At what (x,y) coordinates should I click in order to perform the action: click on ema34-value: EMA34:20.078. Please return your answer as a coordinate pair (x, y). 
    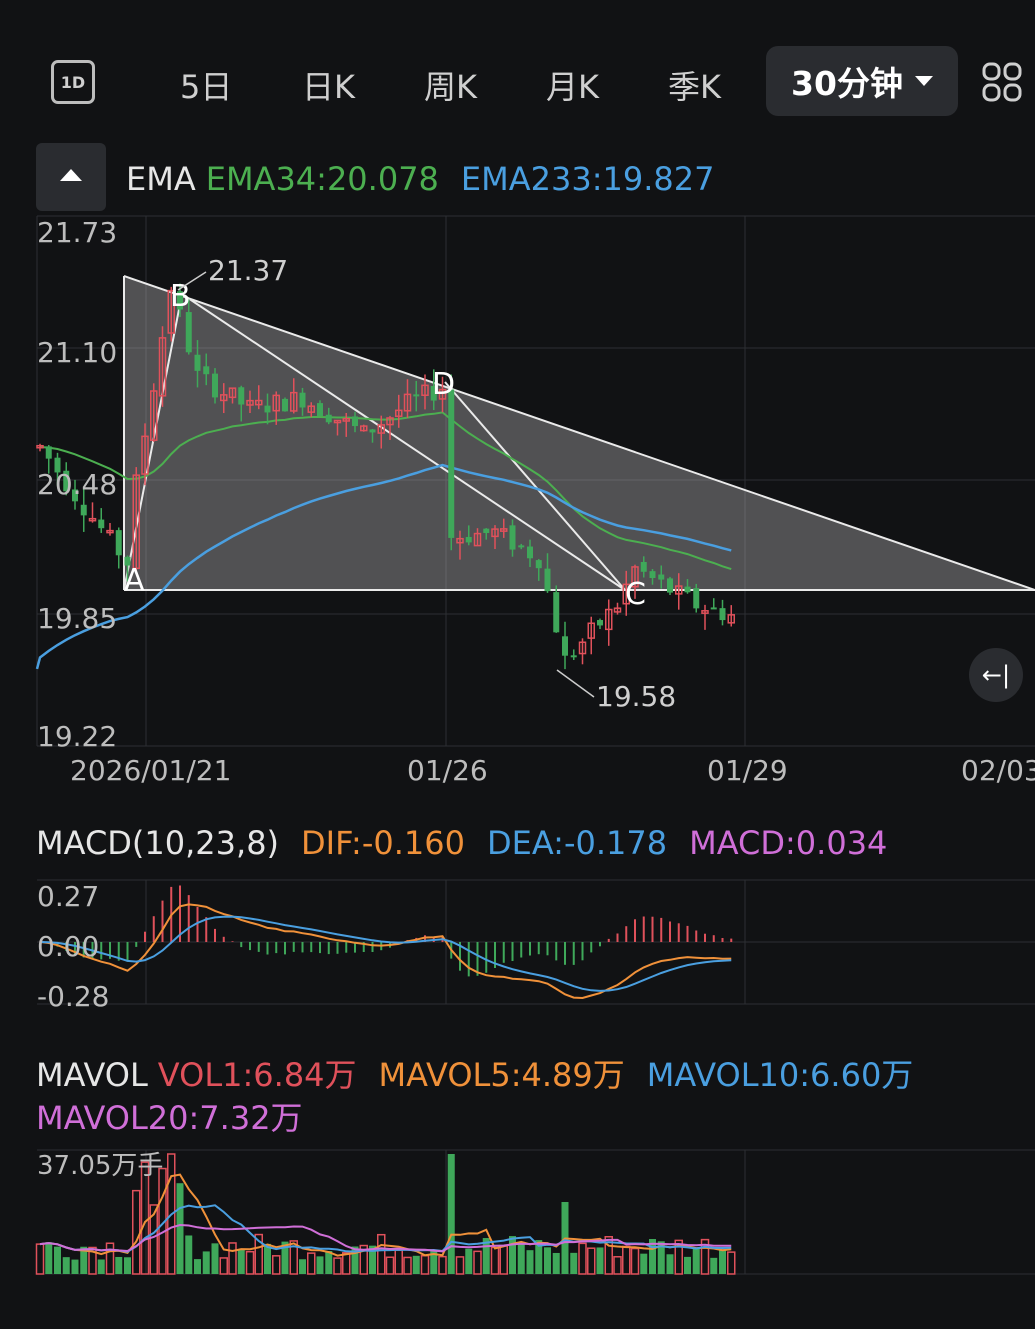
    Looking at the image, I should click on (322, 179).